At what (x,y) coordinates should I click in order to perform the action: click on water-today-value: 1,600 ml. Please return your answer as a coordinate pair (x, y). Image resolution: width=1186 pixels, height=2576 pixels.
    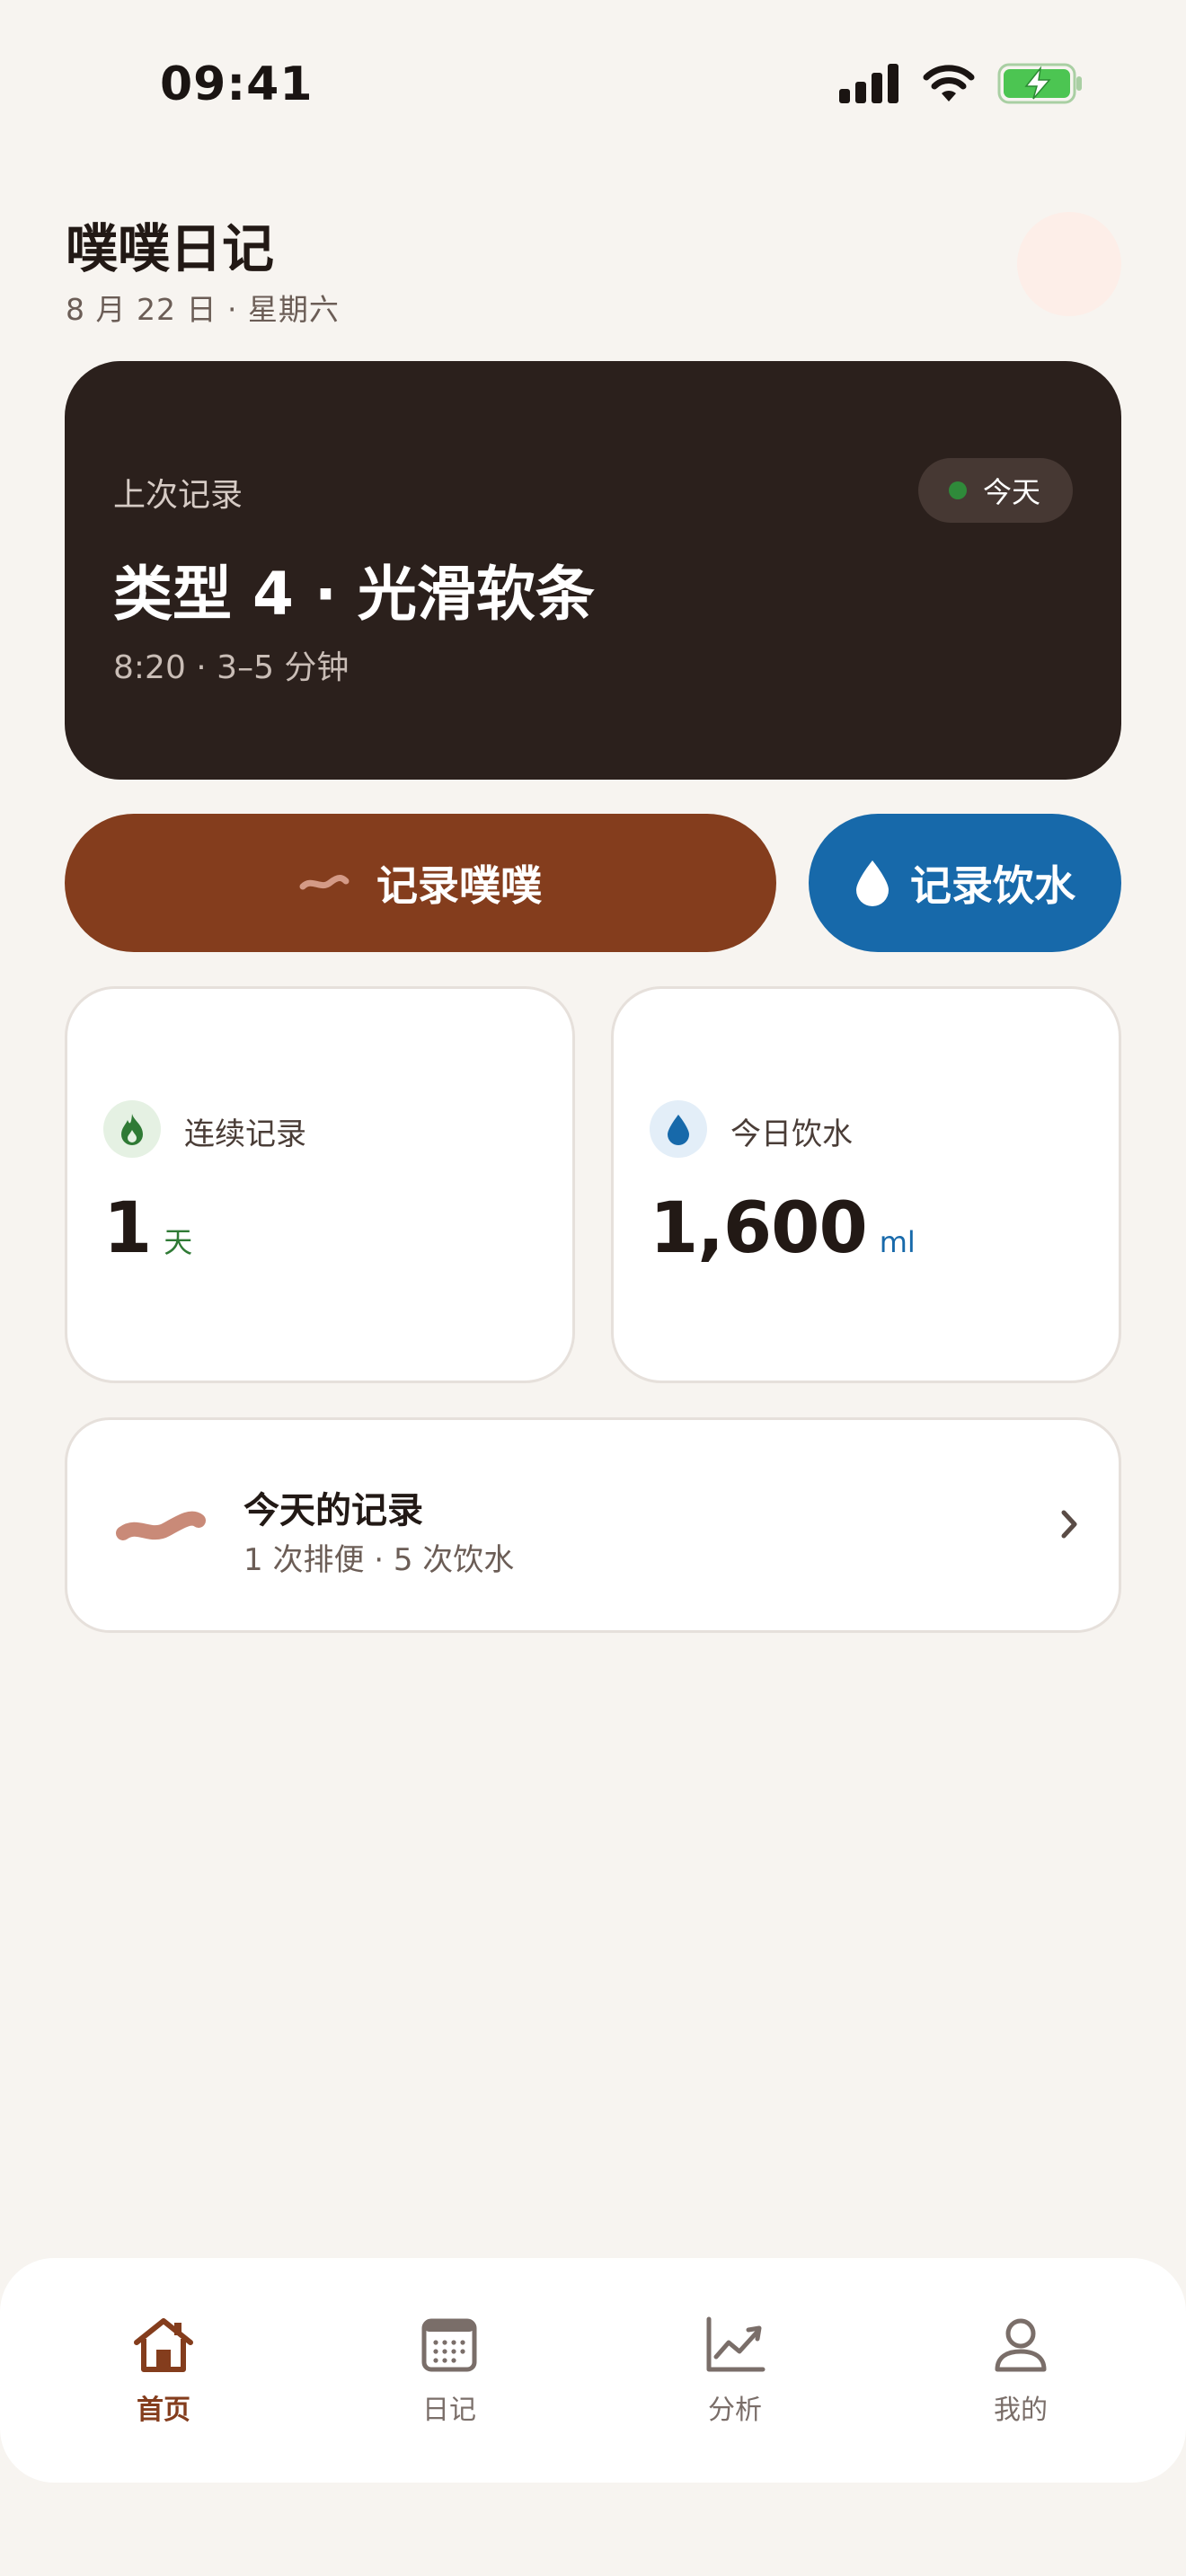
    Looking at the image, I should click on (783, 1228).